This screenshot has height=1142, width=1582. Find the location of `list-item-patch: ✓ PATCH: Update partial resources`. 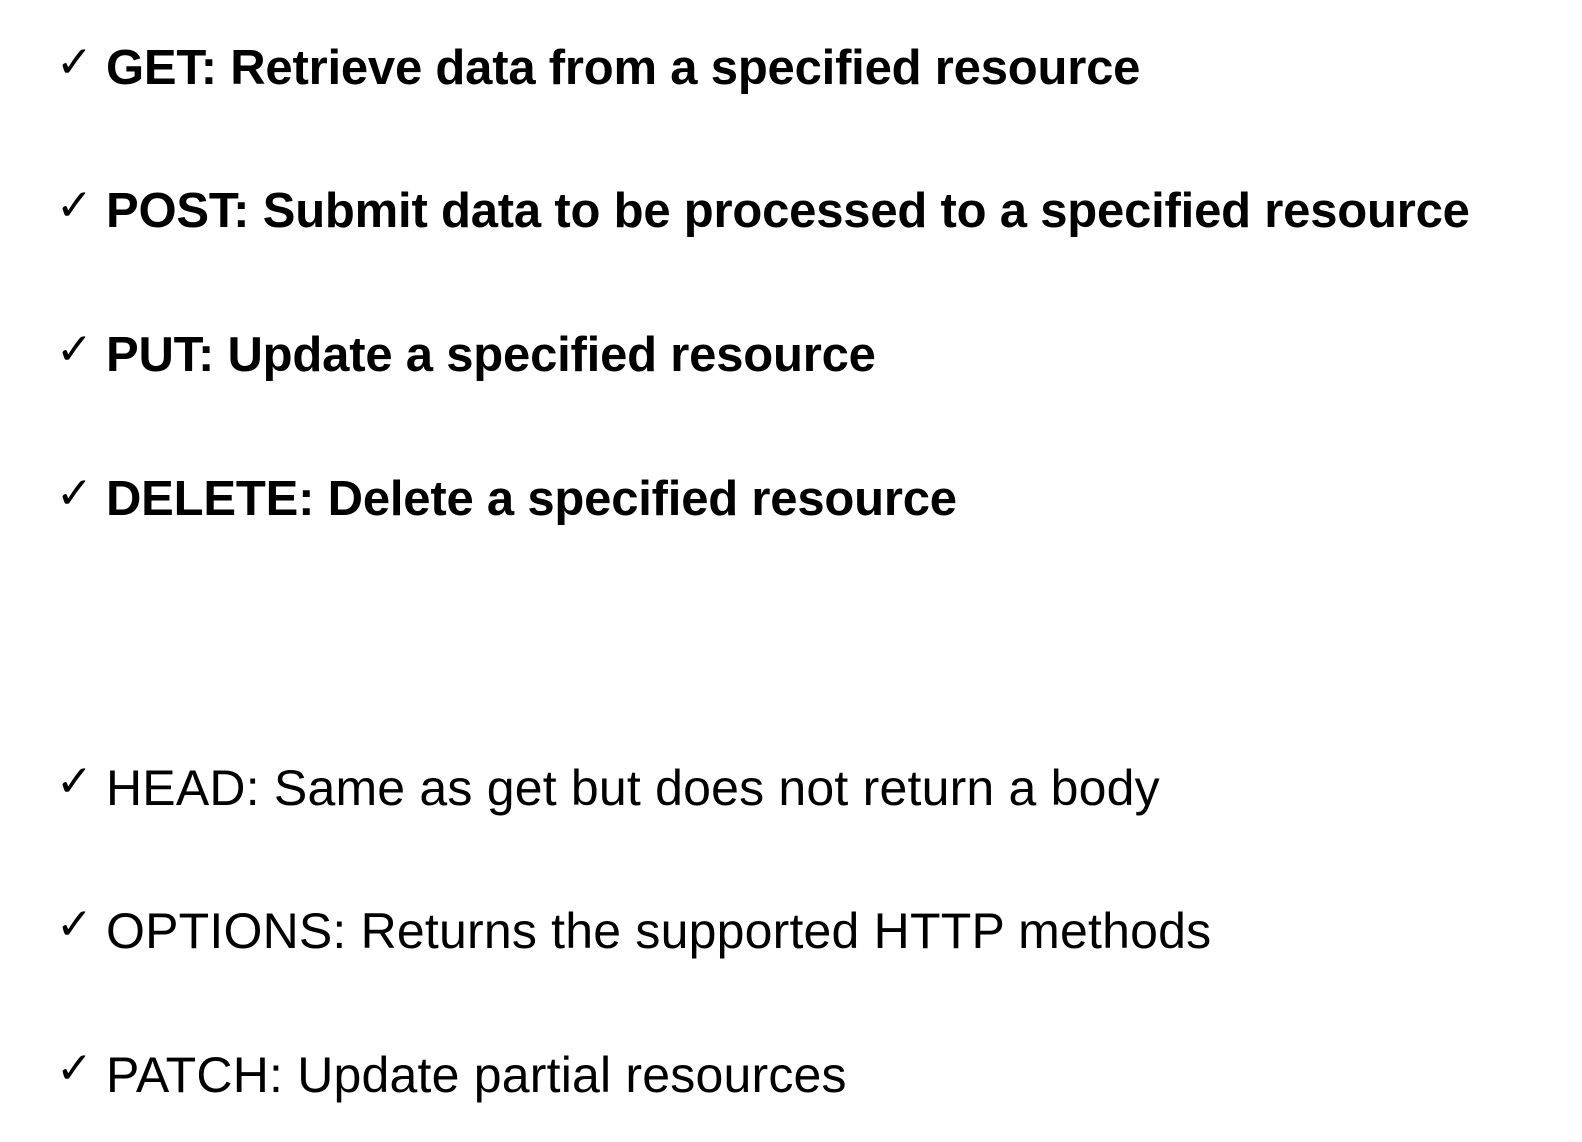

list-item-patch: ✓ PATCH: Update partial resources is located at coordinates (451, 1073).